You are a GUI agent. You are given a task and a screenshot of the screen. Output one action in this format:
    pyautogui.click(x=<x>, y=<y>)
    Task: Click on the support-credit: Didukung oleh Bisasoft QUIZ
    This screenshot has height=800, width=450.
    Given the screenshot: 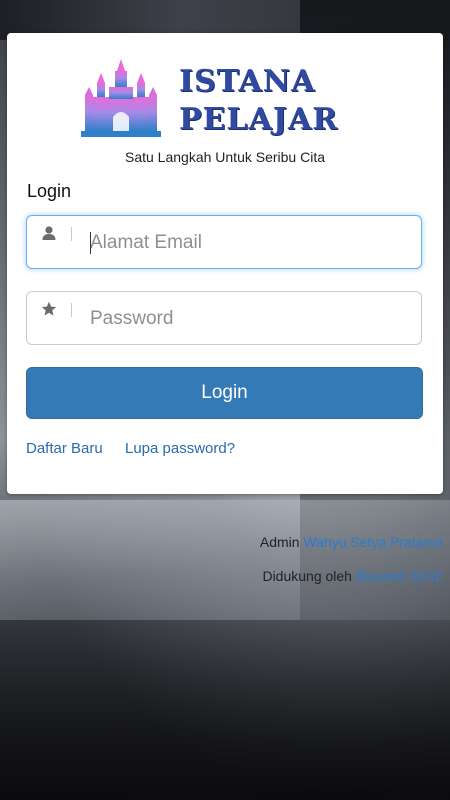 What is the action you would take?
    pyautogui.click(x=352, y=576)
    